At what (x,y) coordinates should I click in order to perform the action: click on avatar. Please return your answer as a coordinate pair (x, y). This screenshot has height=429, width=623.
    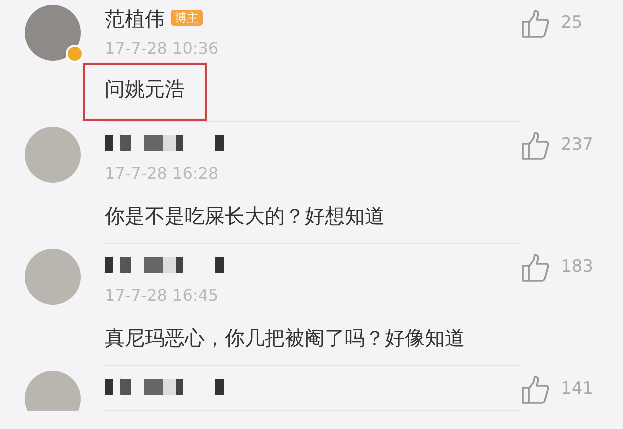
    Looking at the image, I should click on (53, 391).